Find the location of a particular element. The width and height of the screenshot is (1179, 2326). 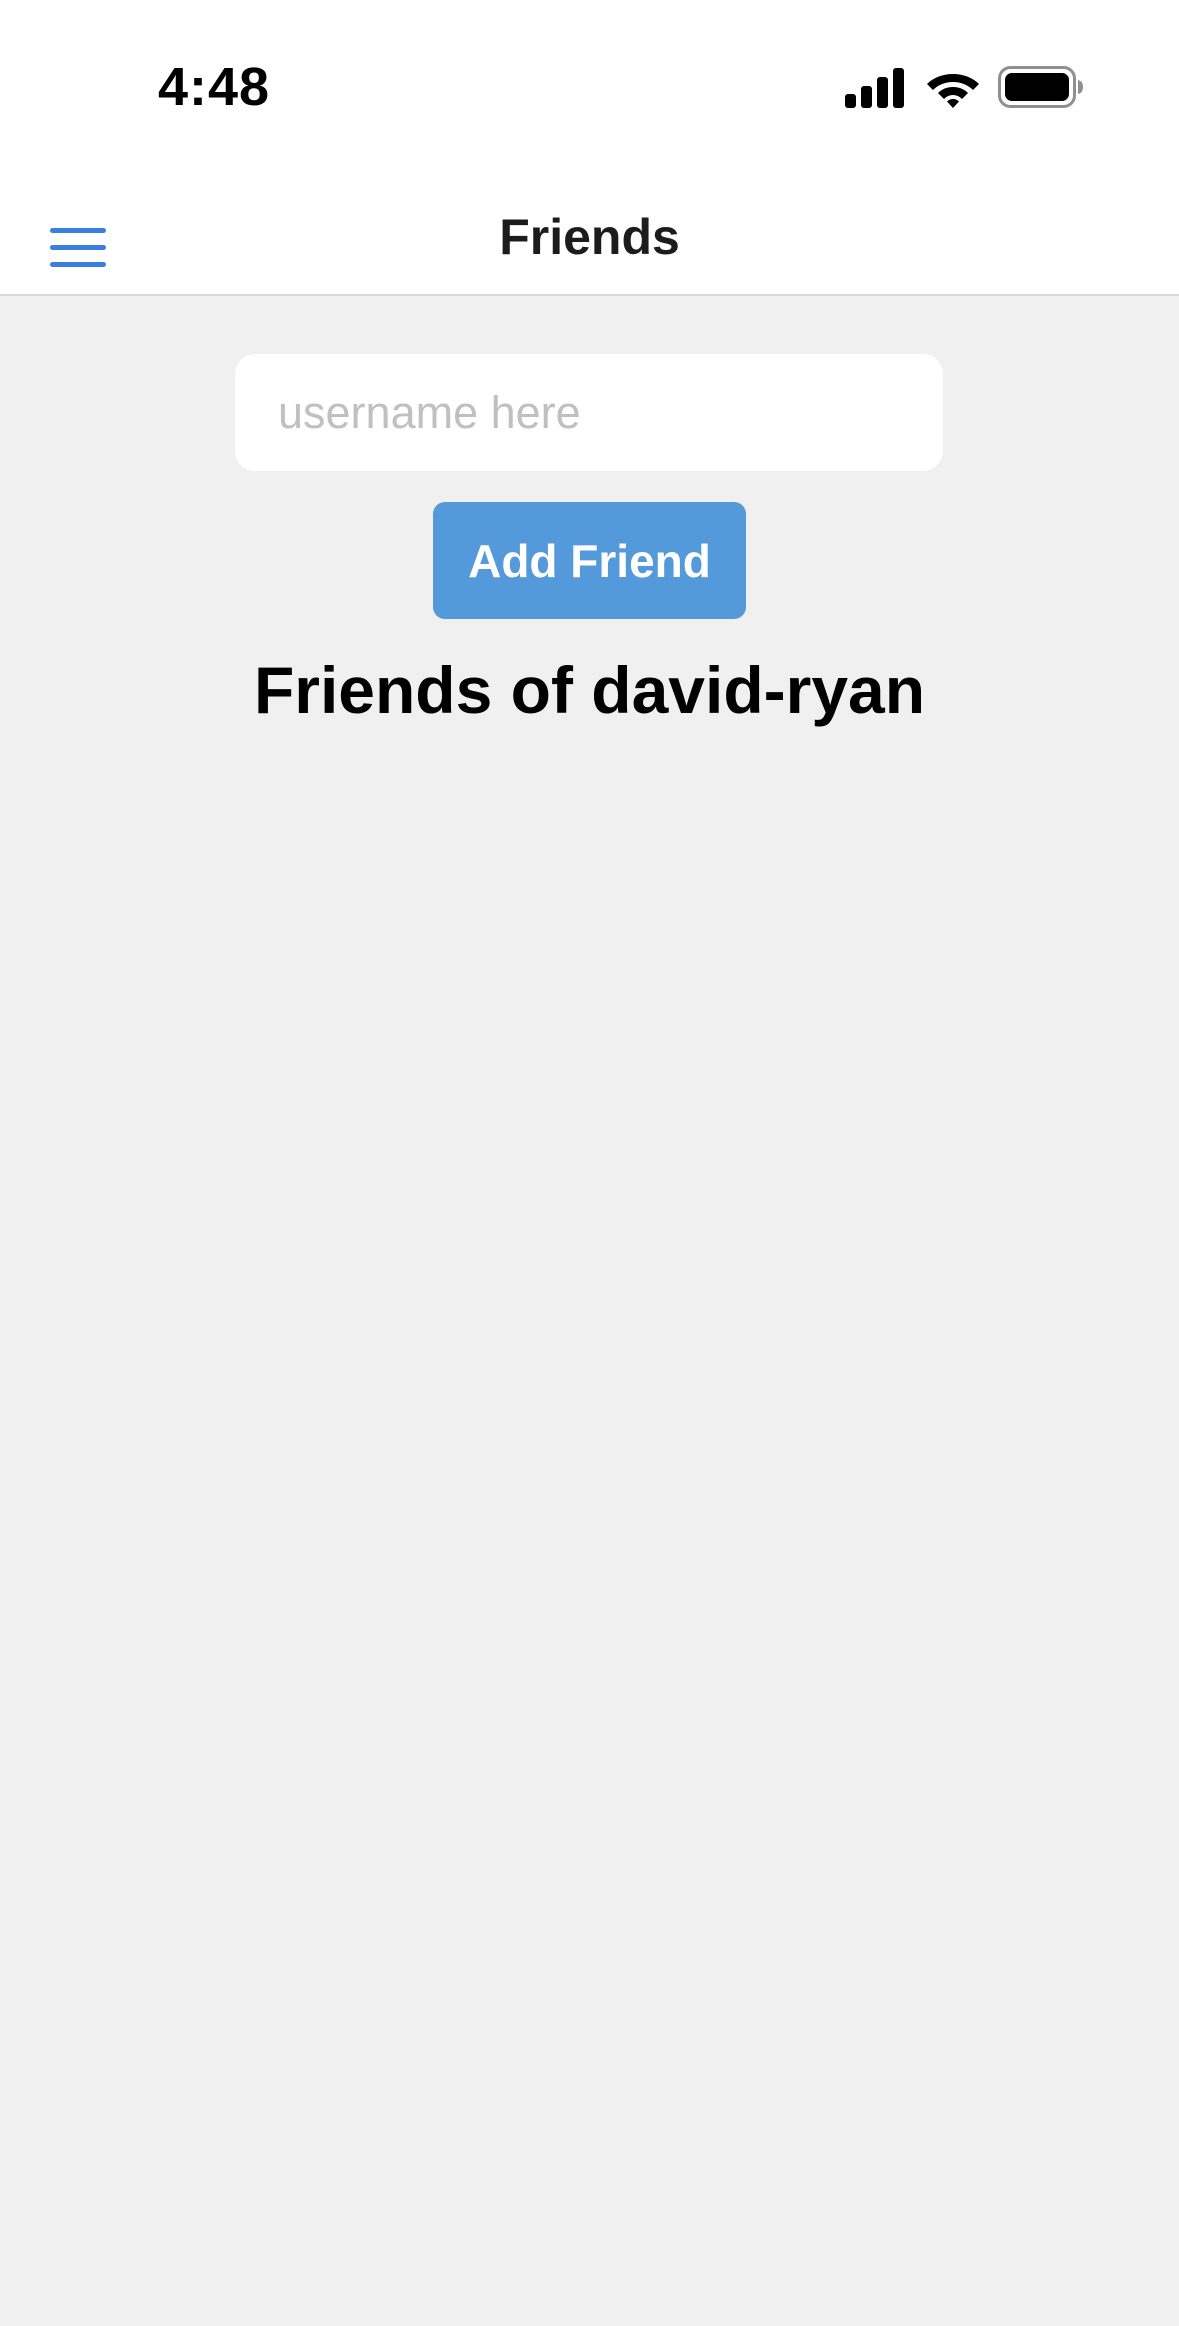

page-title: Friends is located at coordinates (589, 237).